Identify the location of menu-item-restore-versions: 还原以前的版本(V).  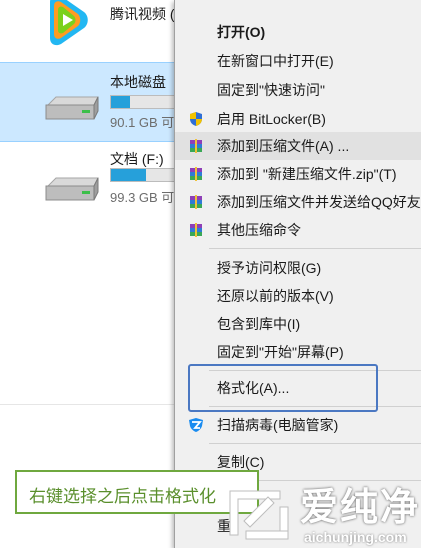
(298, 296).